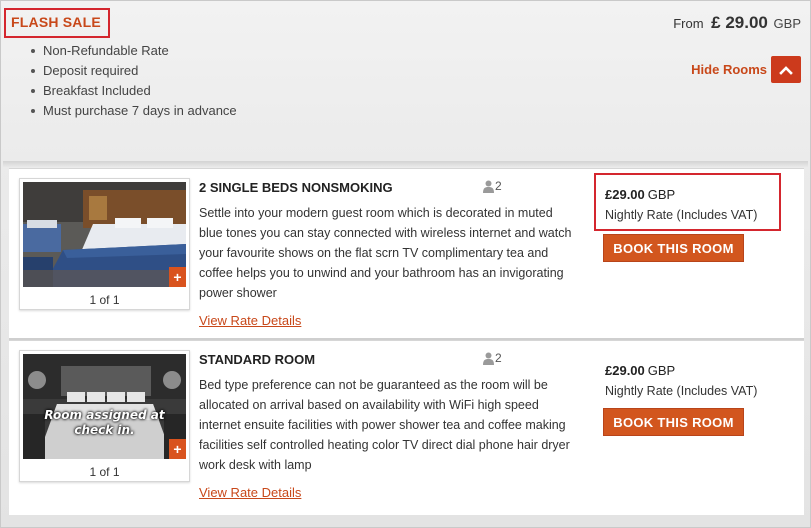 This screenshot has width=811, height=528. Describe the element at coordinates (134, 111) in the screenshot. I see `rate-feature-item: Must purchase 7 days in advance` at that location.